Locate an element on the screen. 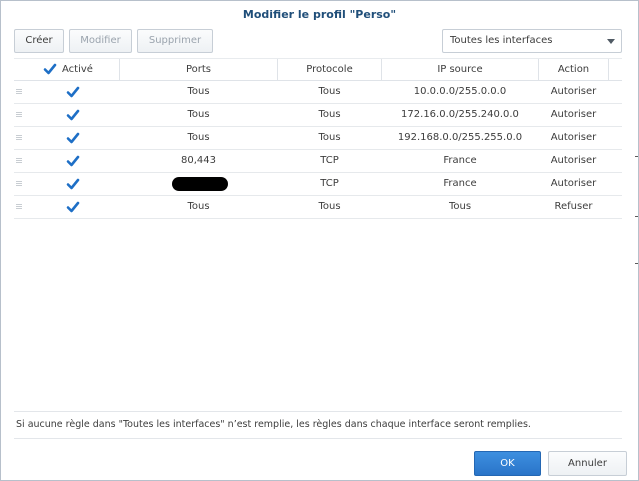  table-header: Activé Ports Protocole IP source Action is located at coordinates (318, 69).